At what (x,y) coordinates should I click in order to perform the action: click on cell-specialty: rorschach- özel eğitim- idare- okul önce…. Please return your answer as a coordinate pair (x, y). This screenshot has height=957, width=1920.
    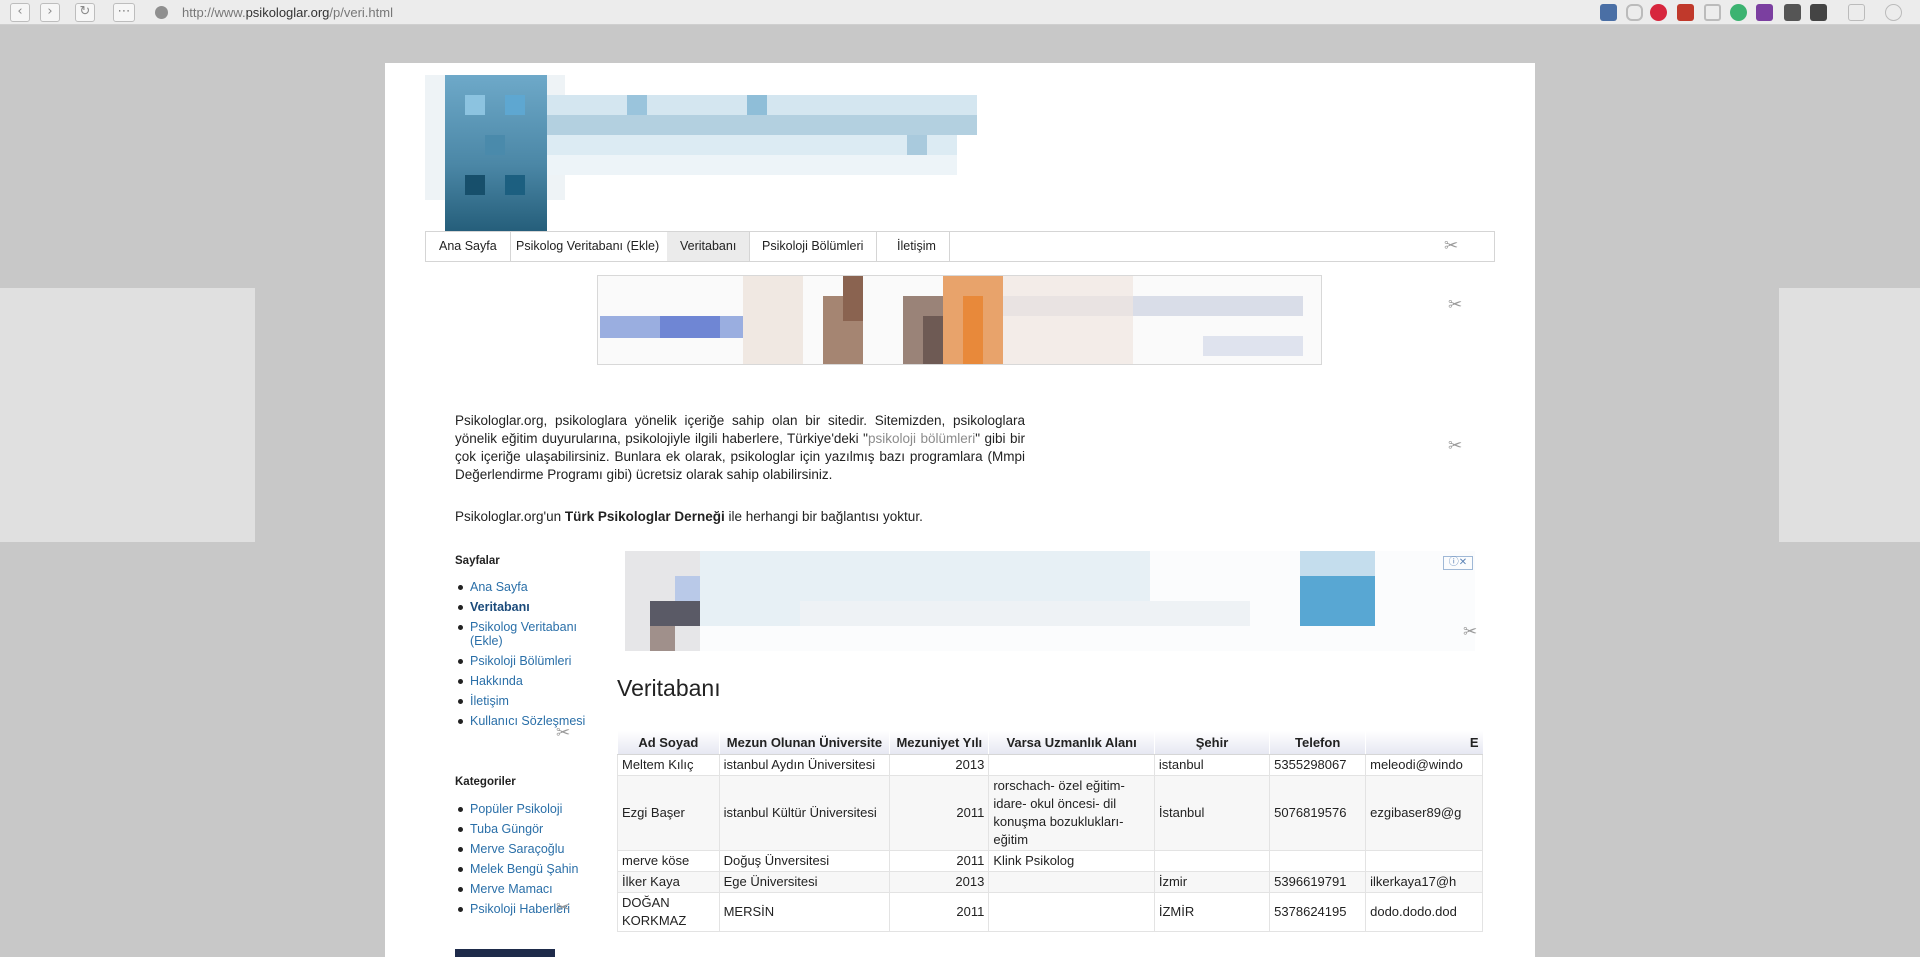
    Looking at the image, I should click on (1071, 812).